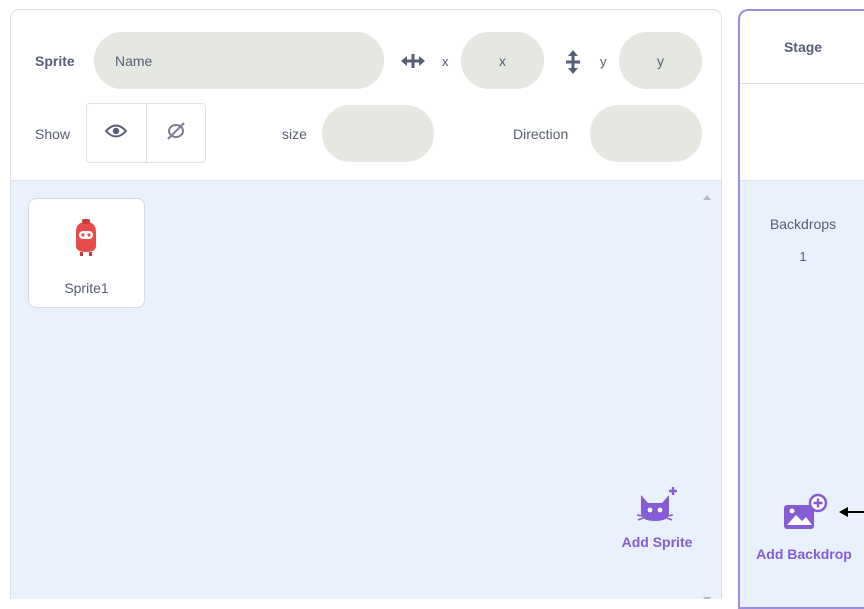 The height and width of the screenshot is (609, 864). I want to click on sprite-robot-icon, so click(86, 240).